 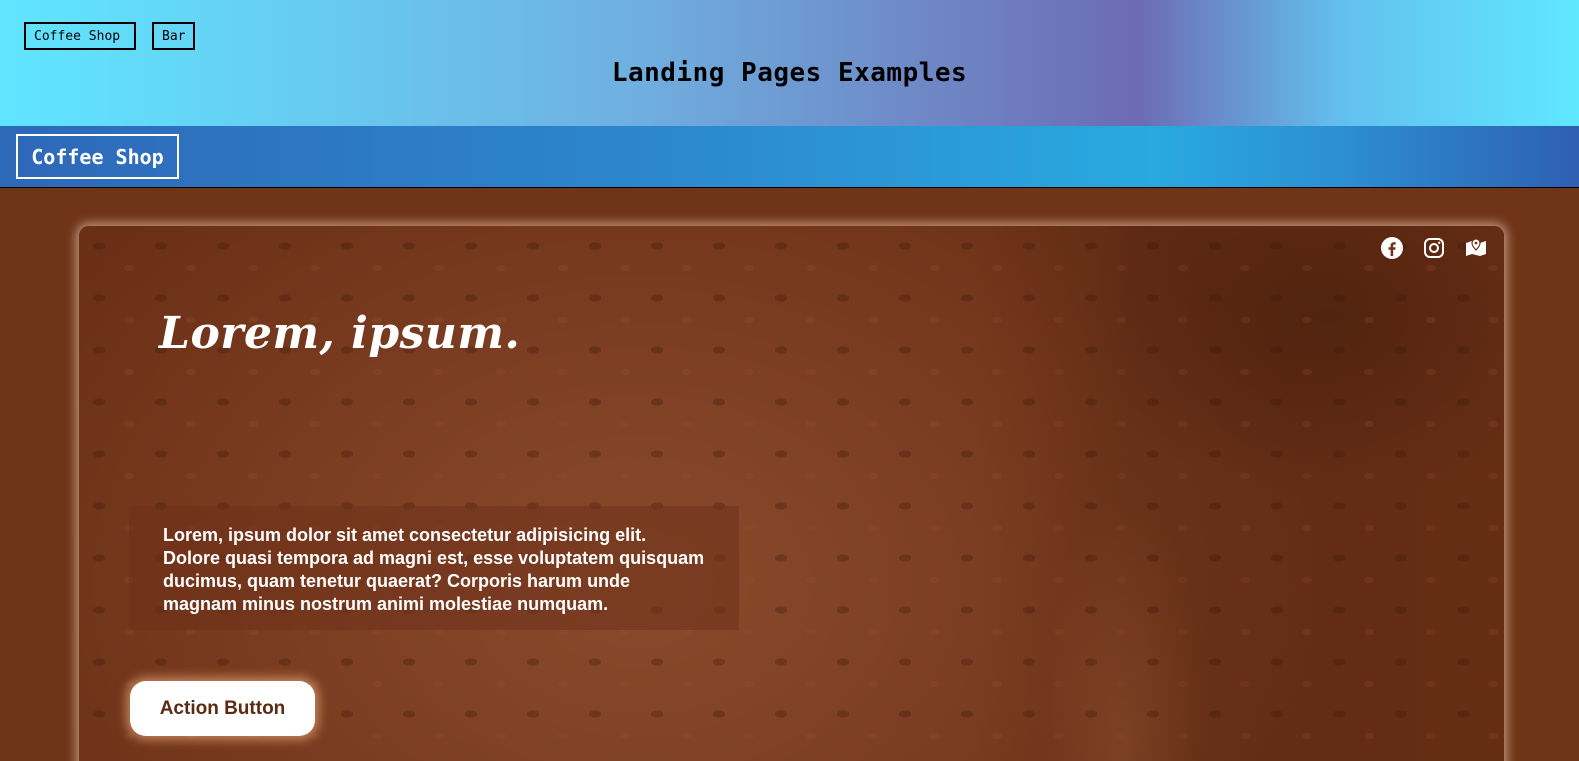 I want to click on tab-coffee-shop: Coffee Shop, so click(x=80, y=36).